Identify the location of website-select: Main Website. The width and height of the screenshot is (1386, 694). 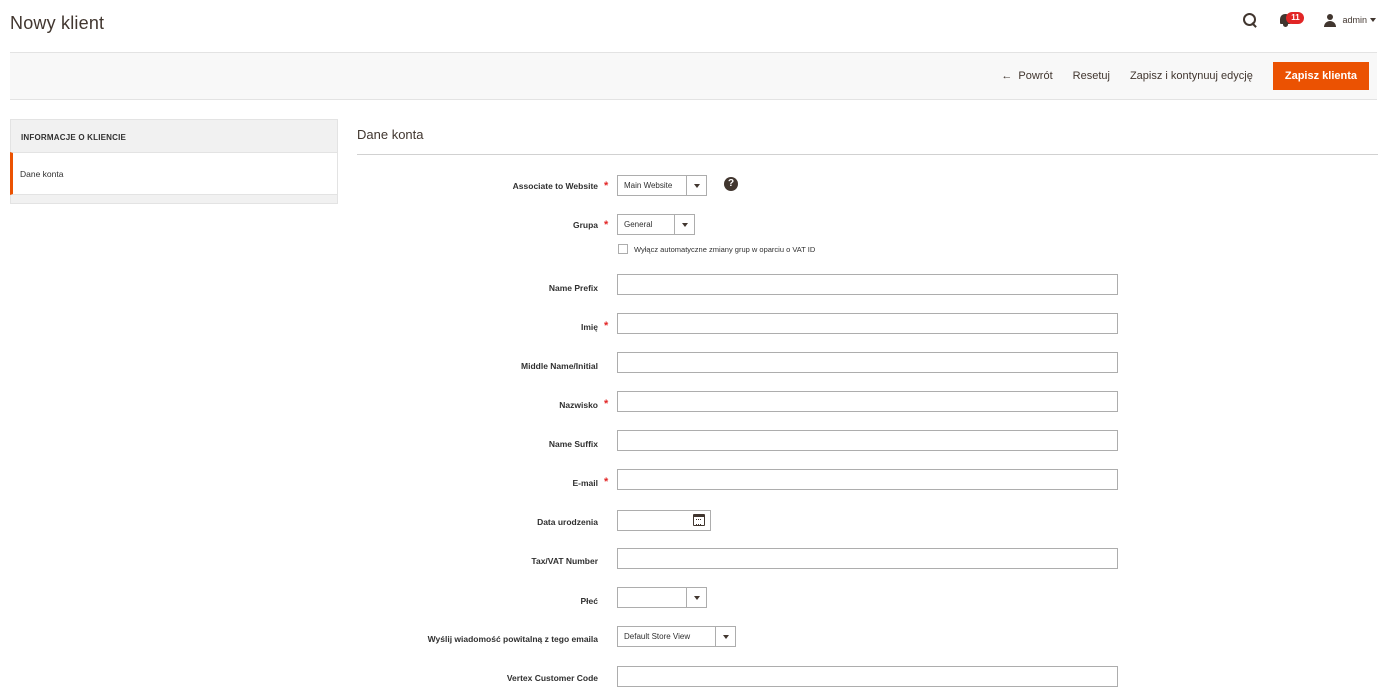
(662, 185).